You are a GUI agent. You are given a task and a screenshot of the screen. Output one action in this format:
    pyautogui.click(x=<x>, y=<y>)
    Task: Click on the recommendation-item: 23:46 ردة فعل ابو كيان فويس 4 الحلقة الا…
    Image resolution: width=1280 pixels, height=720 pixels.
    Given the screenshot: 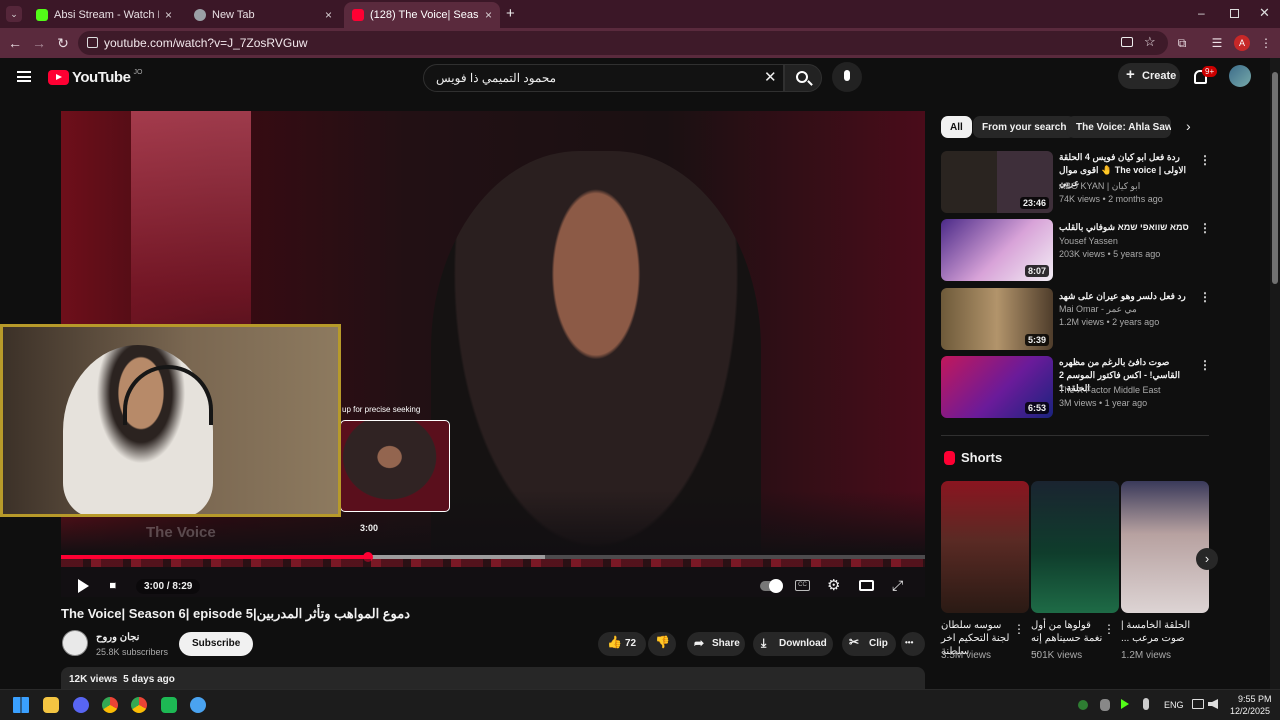 What is the action you would take?
    pyautogui.click(x=1076, y=182)
    